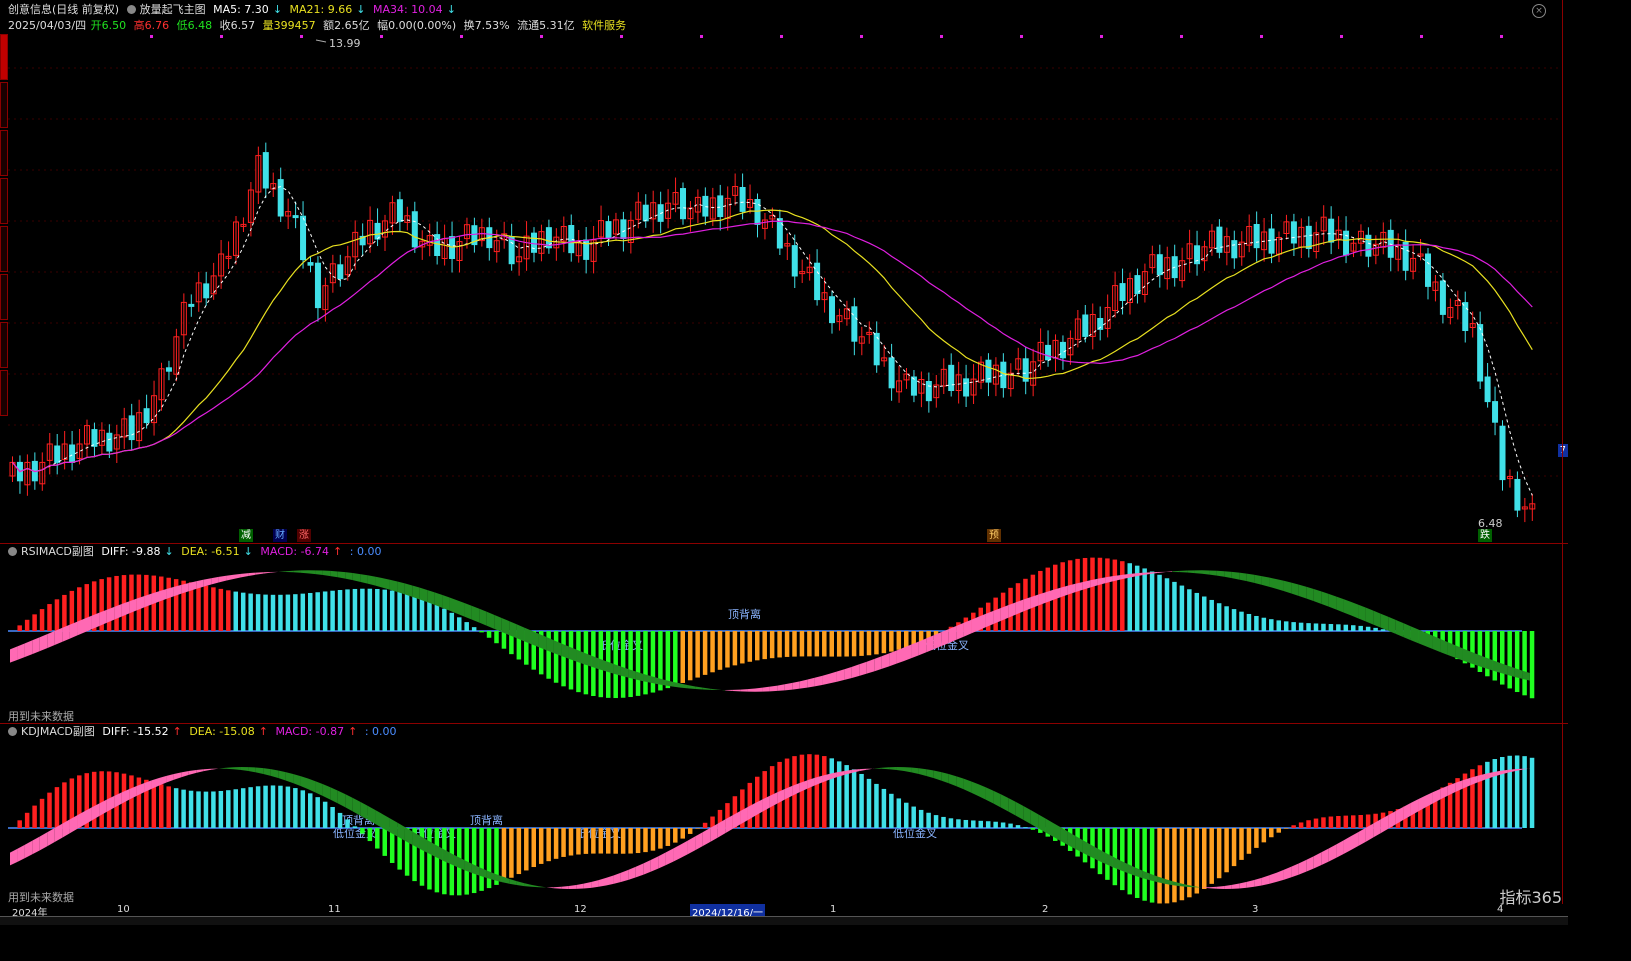  Describe the element at coordinates (1255, 909) in the screenshot. I see `xaxis-label-3: 3` at that location.